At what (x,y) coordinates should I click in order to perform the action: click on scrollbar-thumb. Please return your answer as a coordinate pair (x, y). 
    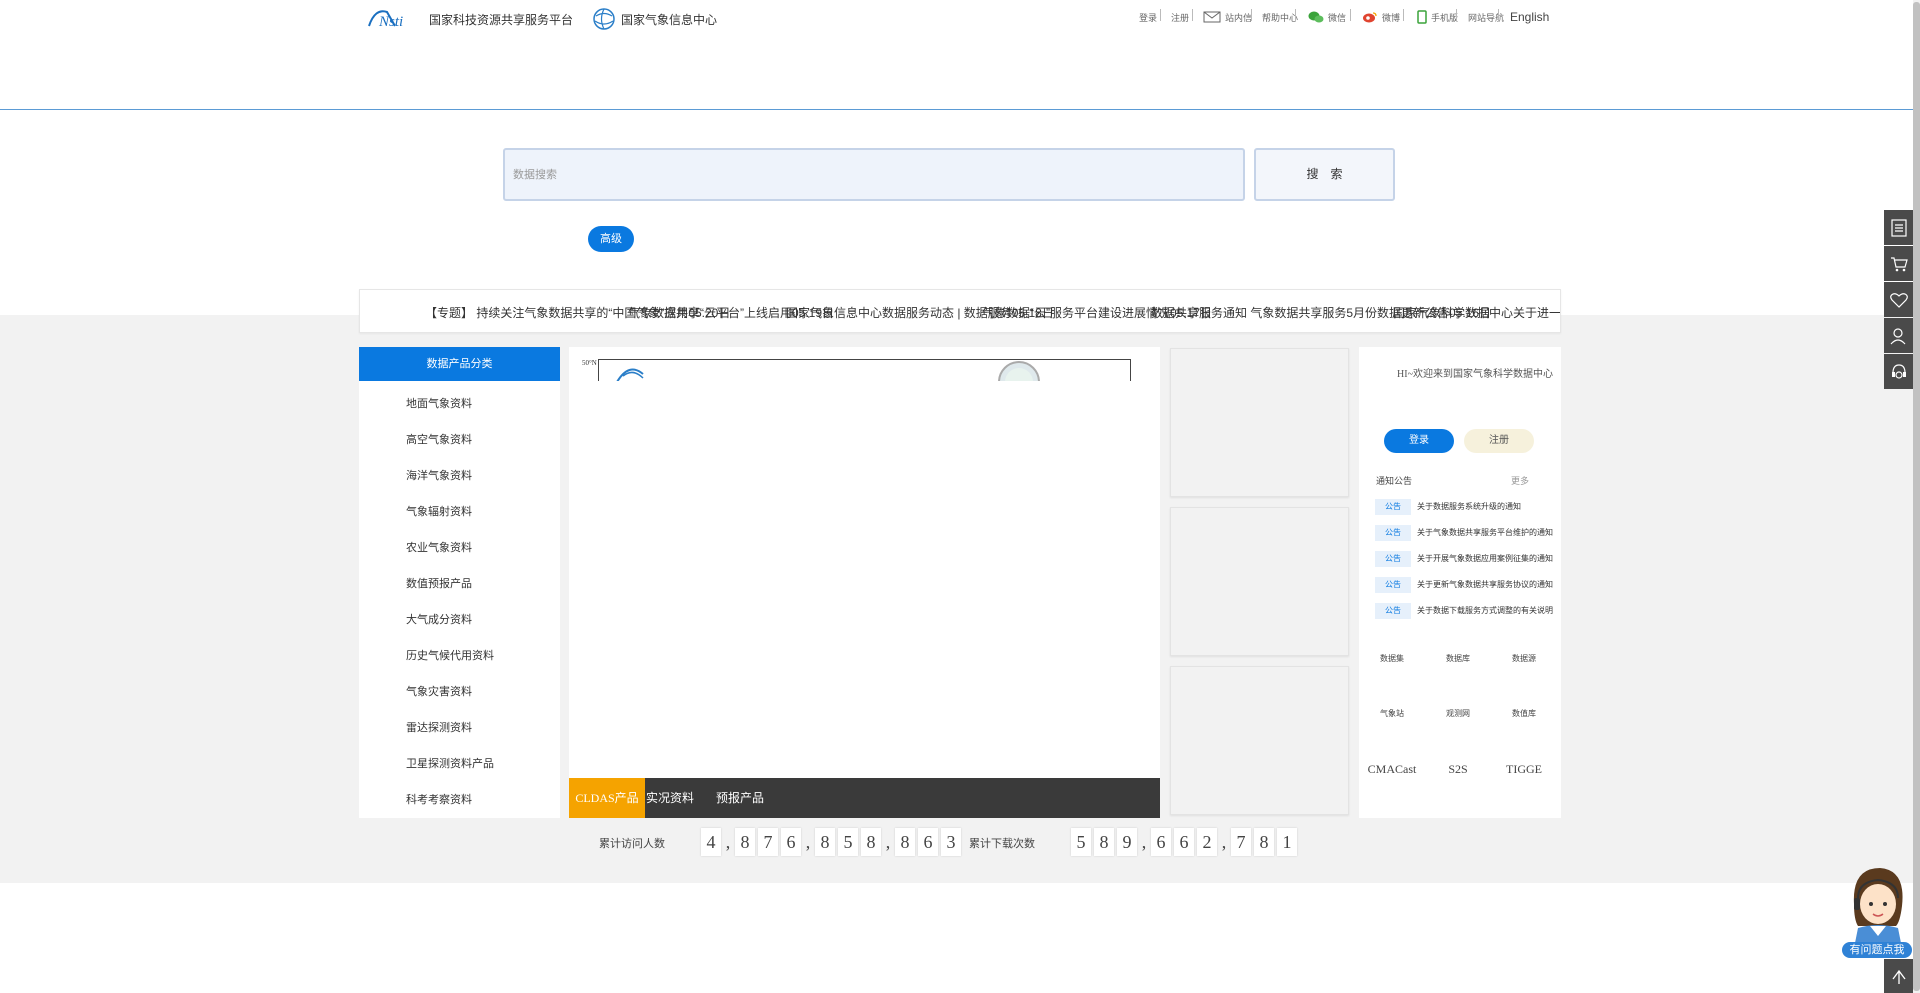
    Looking at the image, I should click on (1916, 496).